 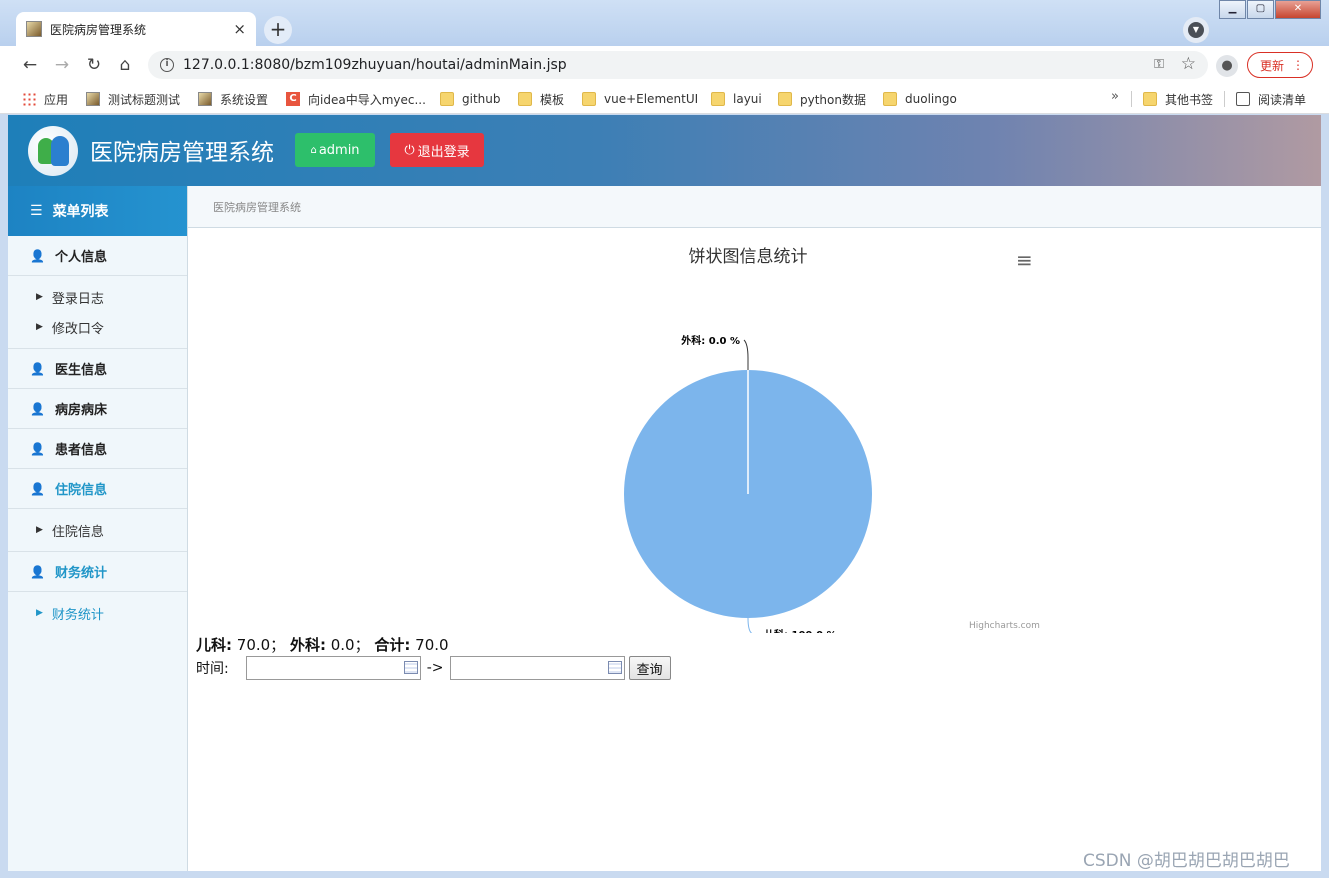 I want to click on tab-close-icon: ×, so click(x=239, y=29).